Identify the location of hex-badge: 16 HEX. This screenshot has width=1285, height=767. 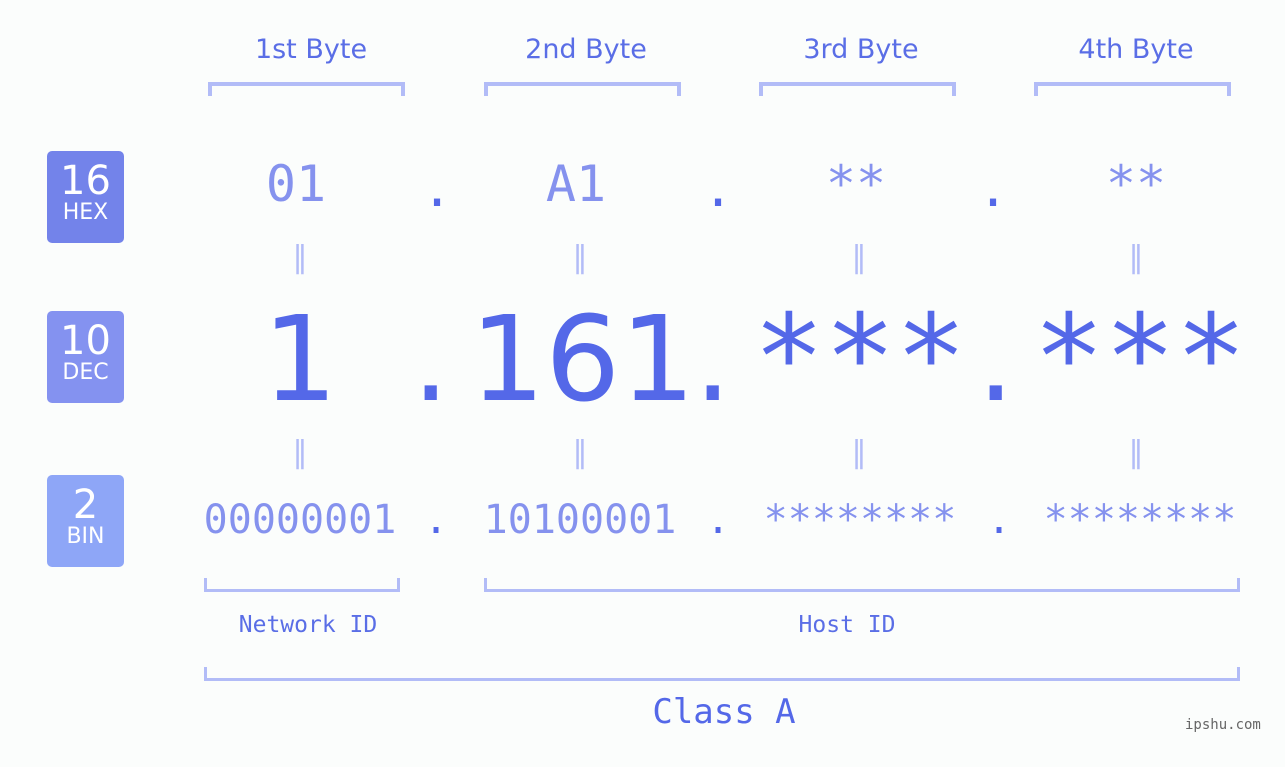
(85, 197).